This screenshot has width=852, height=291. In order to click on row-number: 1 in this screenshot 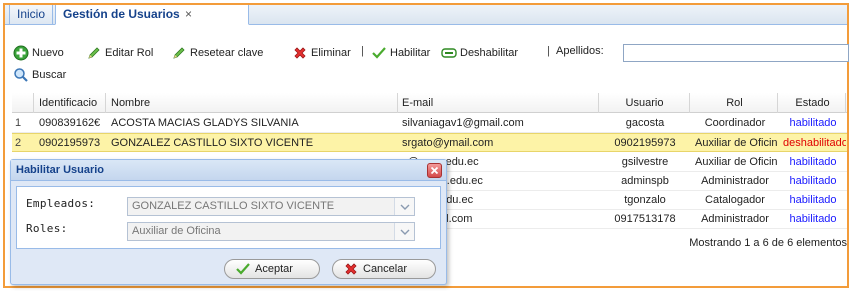, I will do `click(18, 123)`.